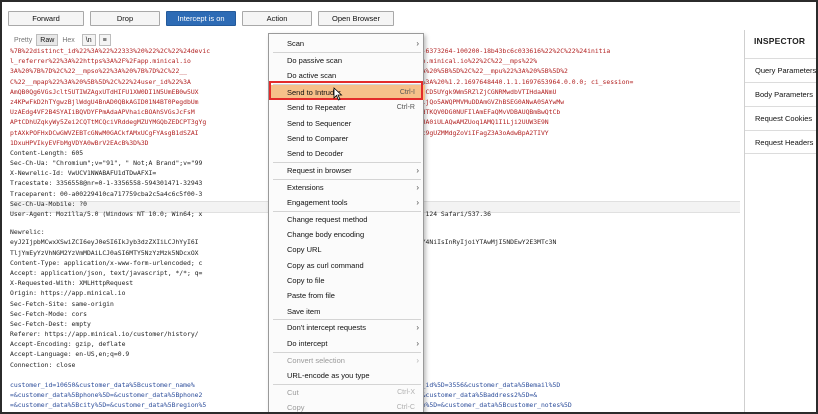 This screenshot has height=414, width=818. Describe the element at coordinates (296, 407) in the screenshot. I see `menu-item-label: Copy` at that location.